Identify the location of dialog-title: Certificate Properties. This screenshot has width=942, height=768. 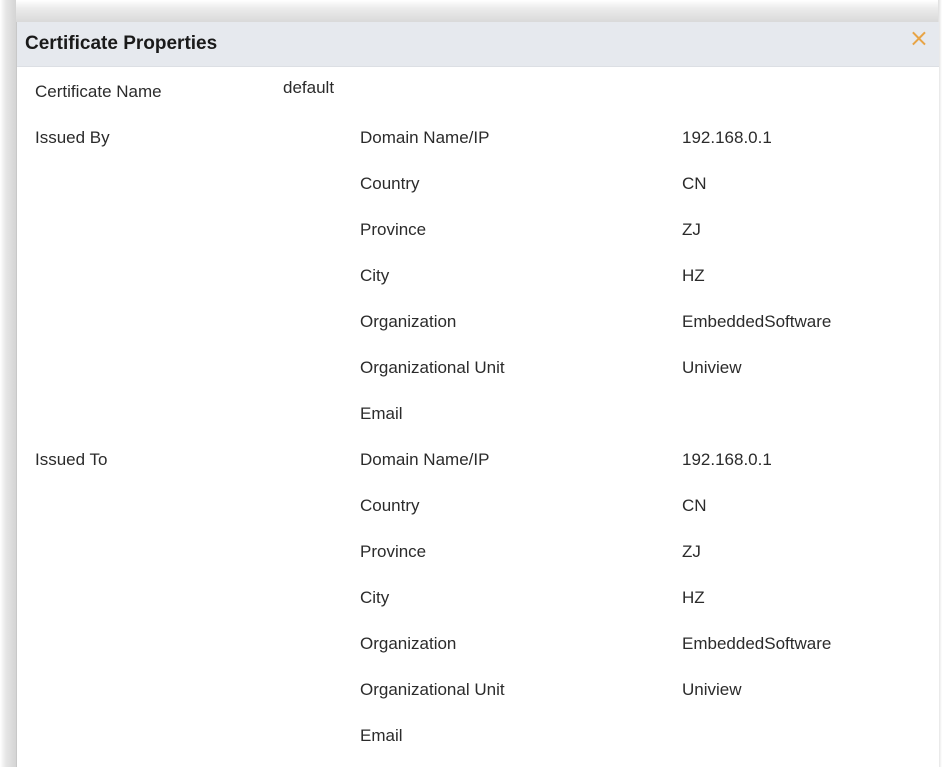
(121, 43).